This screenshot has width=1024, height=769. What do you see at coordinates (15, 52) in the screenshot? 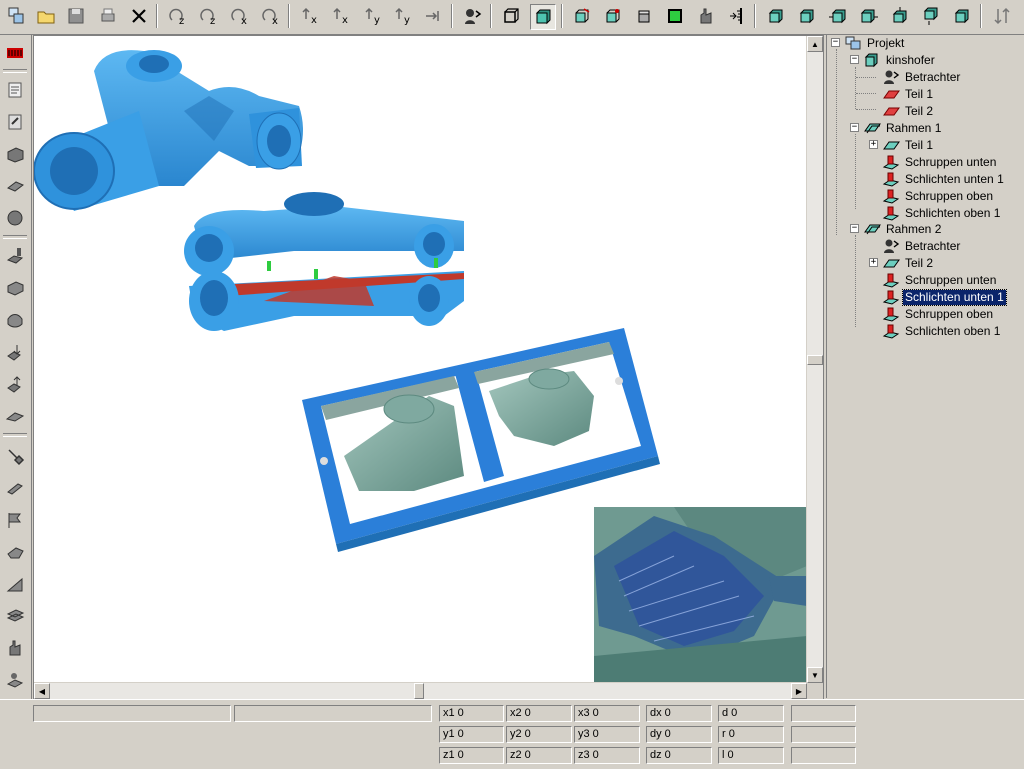
I see `machine-icon` at bounding box center [15, 52].